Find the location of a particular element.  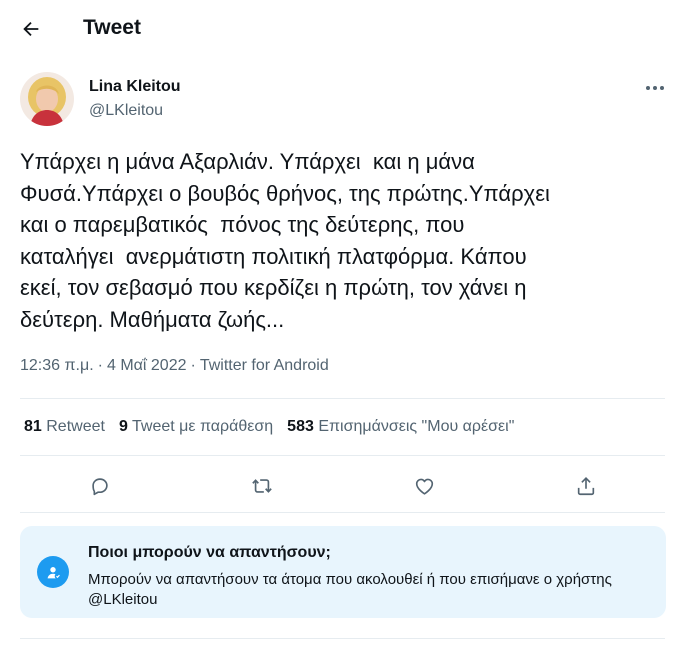

more-horizontal-icon is located at coordinates (655, 88).